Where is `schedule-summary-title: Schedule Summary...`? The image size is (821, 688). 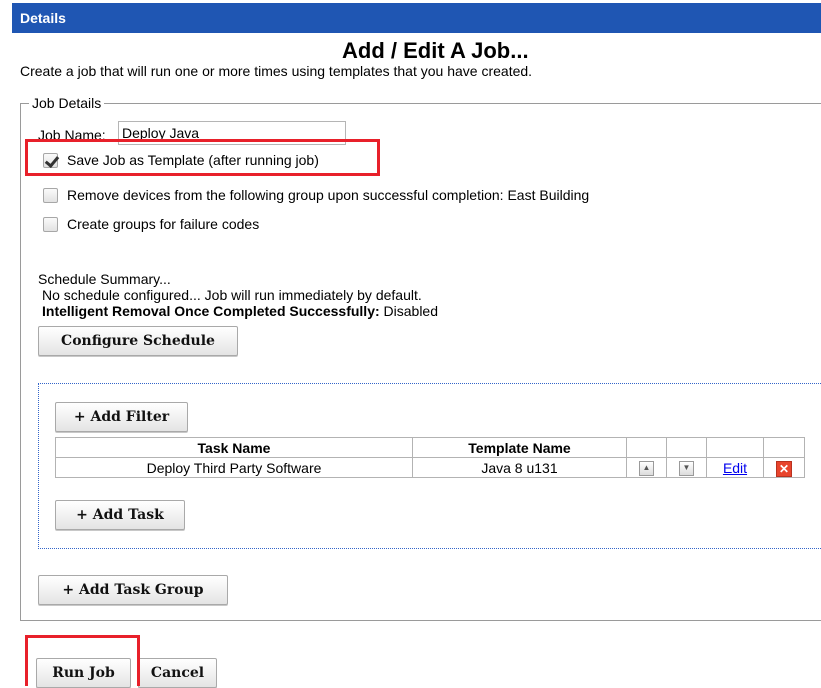
schedule-summary-title: Schedule Summary... is located at coordinates (104, 279).